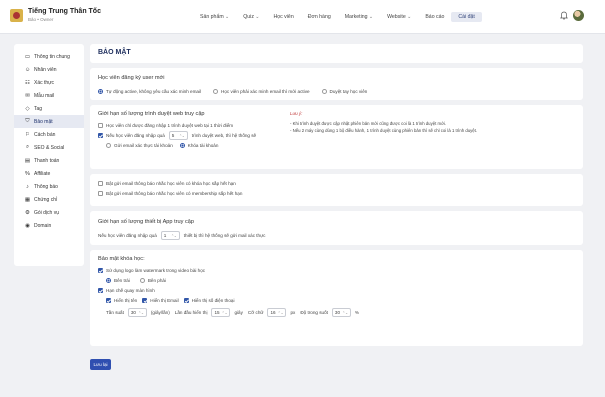 The image size is (605, 397). What do you see at coordinates (152, 280) in the screenshot?
I see `position-right: Bên phải` at bounding box center [152, 280].